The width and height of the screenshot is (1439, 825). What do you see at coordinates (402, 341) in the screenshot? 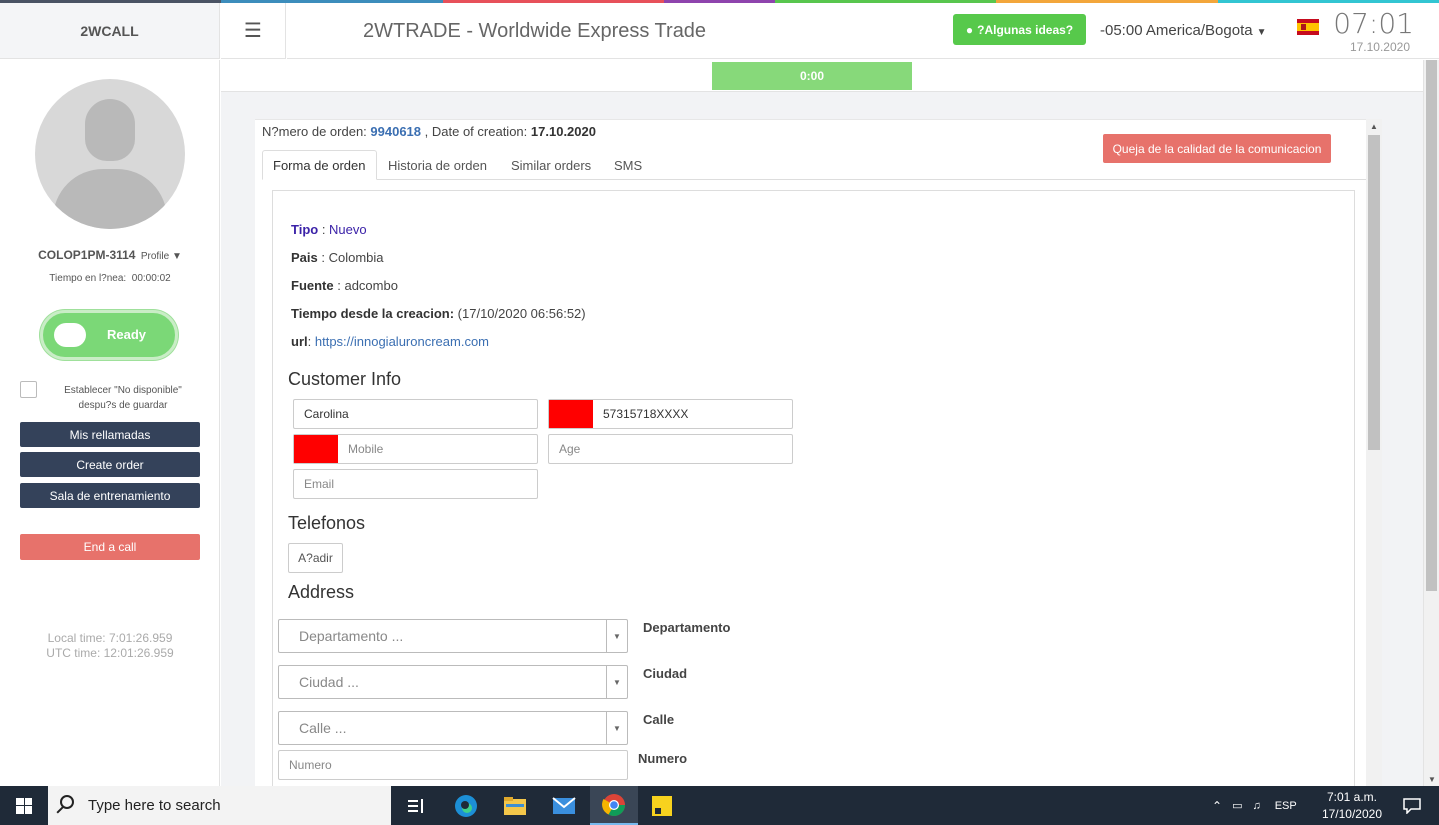
I see `url-link: https://innogialuroncream.com` at bounding box center [402, 341].